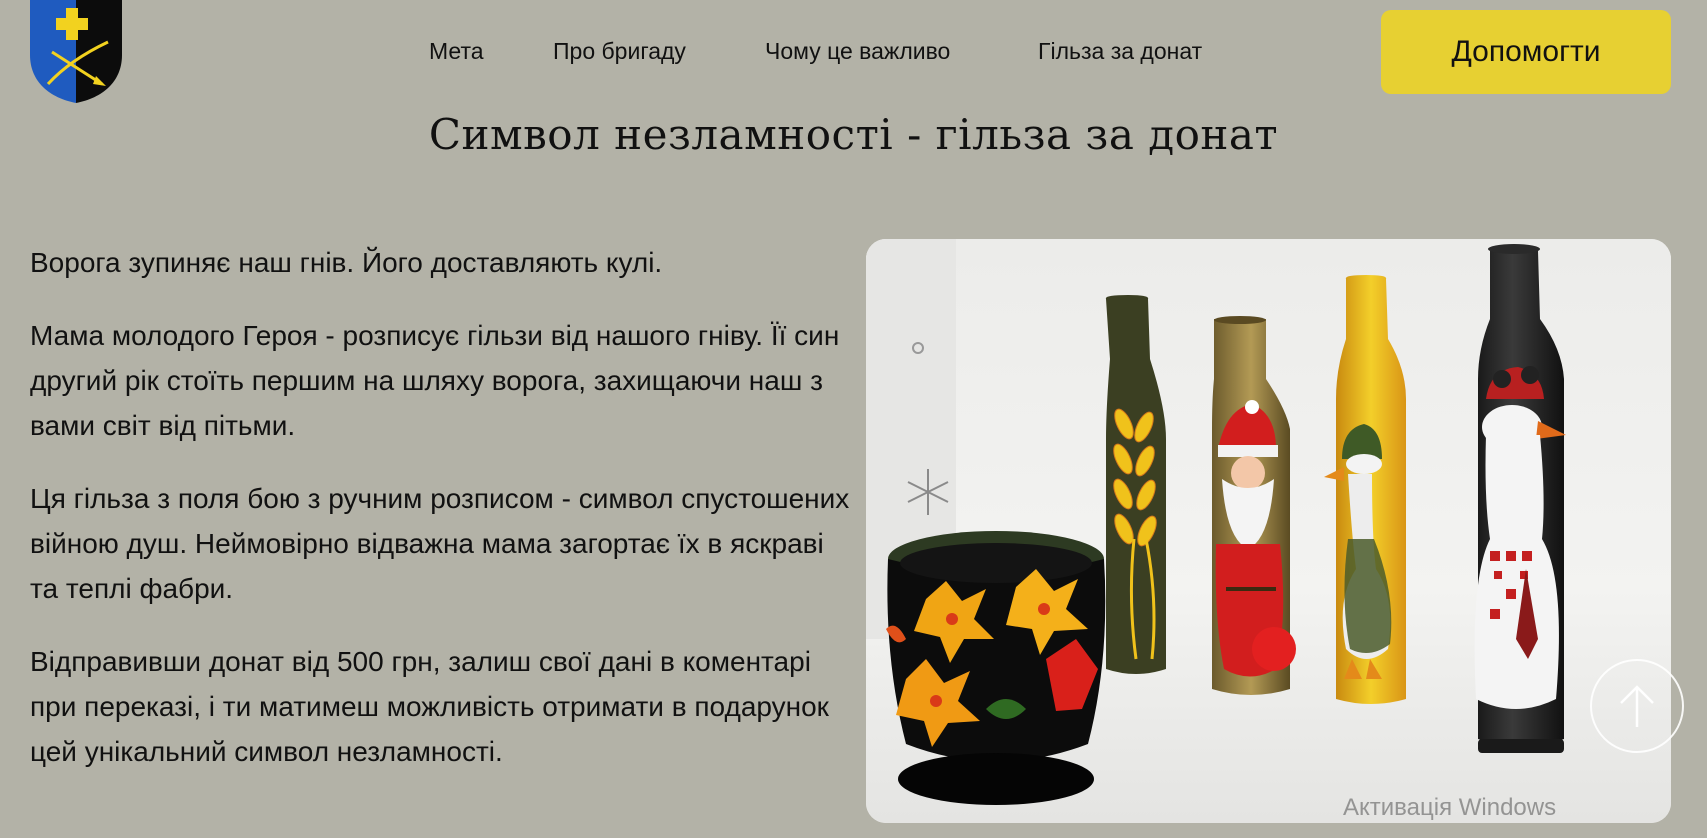  I want to click on nav-item-goal: Мета, so click(456, 51).